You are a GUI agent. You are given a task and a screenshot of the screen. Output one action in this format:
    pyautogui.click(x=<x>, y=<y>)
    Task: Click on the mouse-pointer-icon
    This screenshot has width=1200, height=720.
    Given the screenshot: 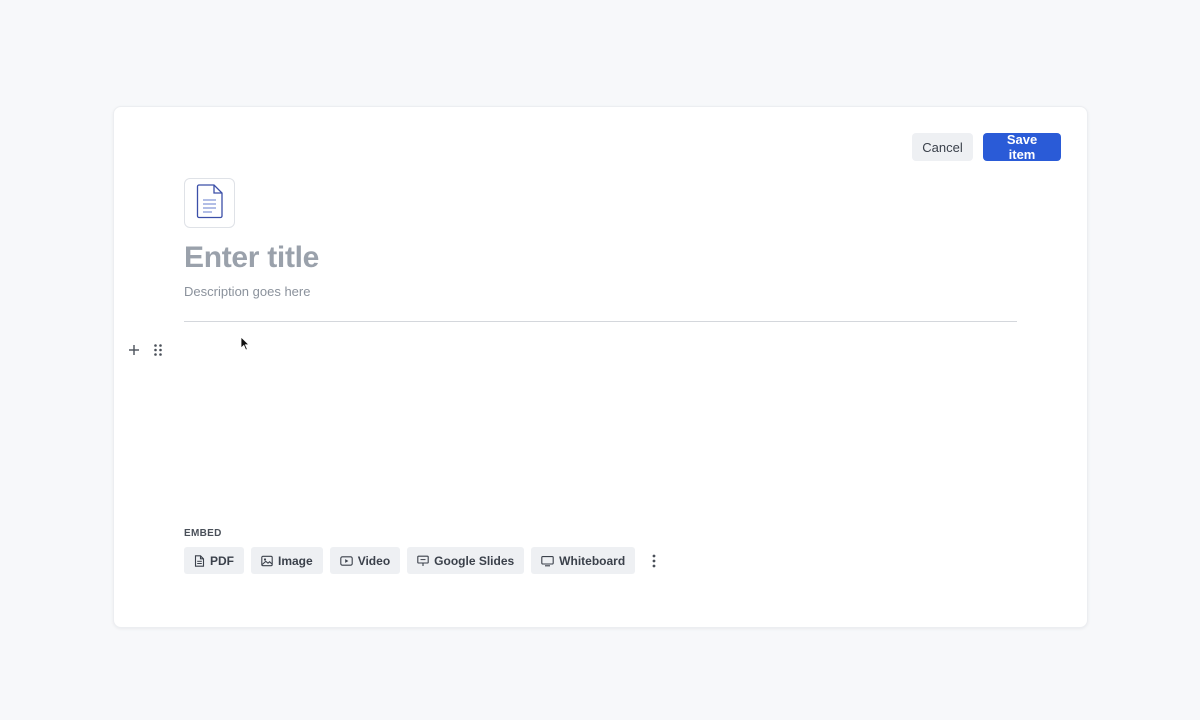 What is the action you would take?
    pyautogui.click(x=245, y=346)
    